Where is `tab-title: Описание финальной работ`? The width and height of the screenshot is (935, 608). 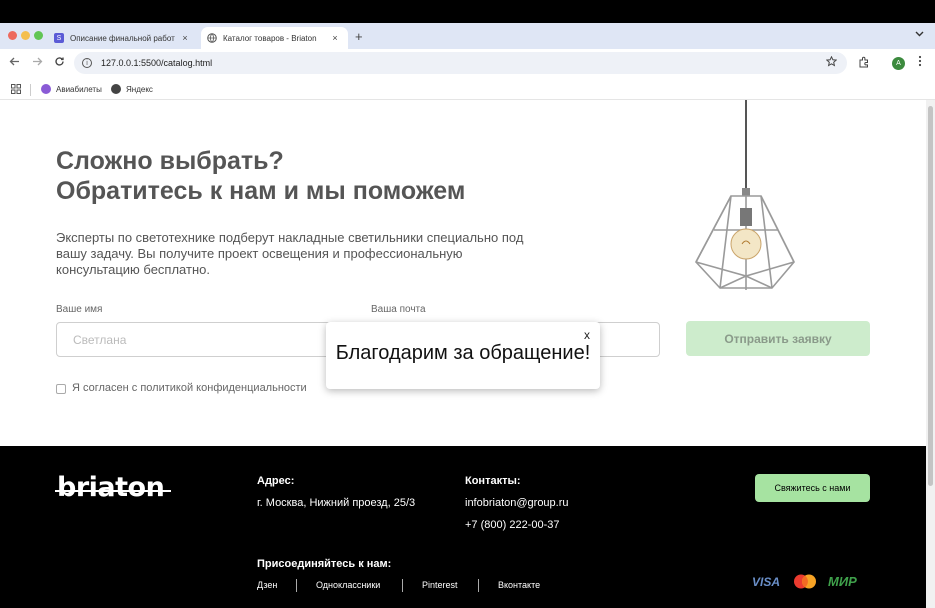
tab-title: Описание финальной работ is located at coordinates (122, 38).